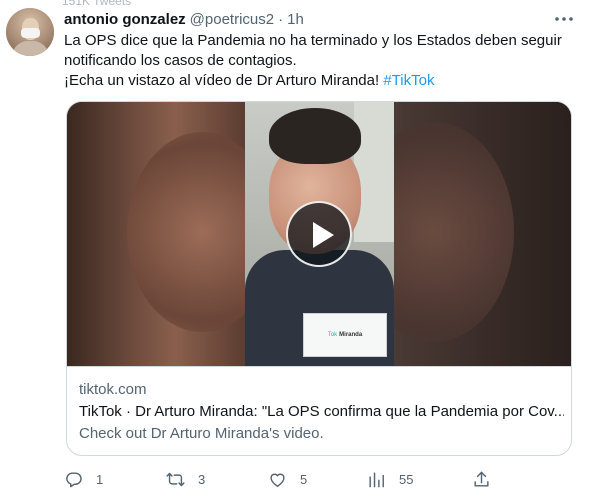  Describe the element at coordinates (113, 389) in the screenshot. I see `card-domain: tiktok.com` at that location.